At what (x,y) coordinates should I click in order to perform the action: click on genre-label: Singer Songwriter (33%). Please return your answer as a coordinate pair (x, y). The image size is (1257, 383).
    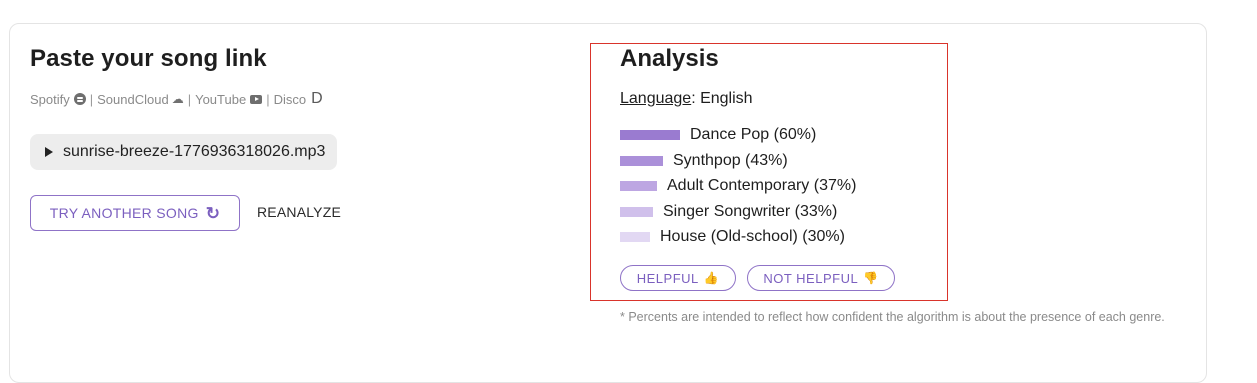
    Looking at the image, I should click on (750, 211).